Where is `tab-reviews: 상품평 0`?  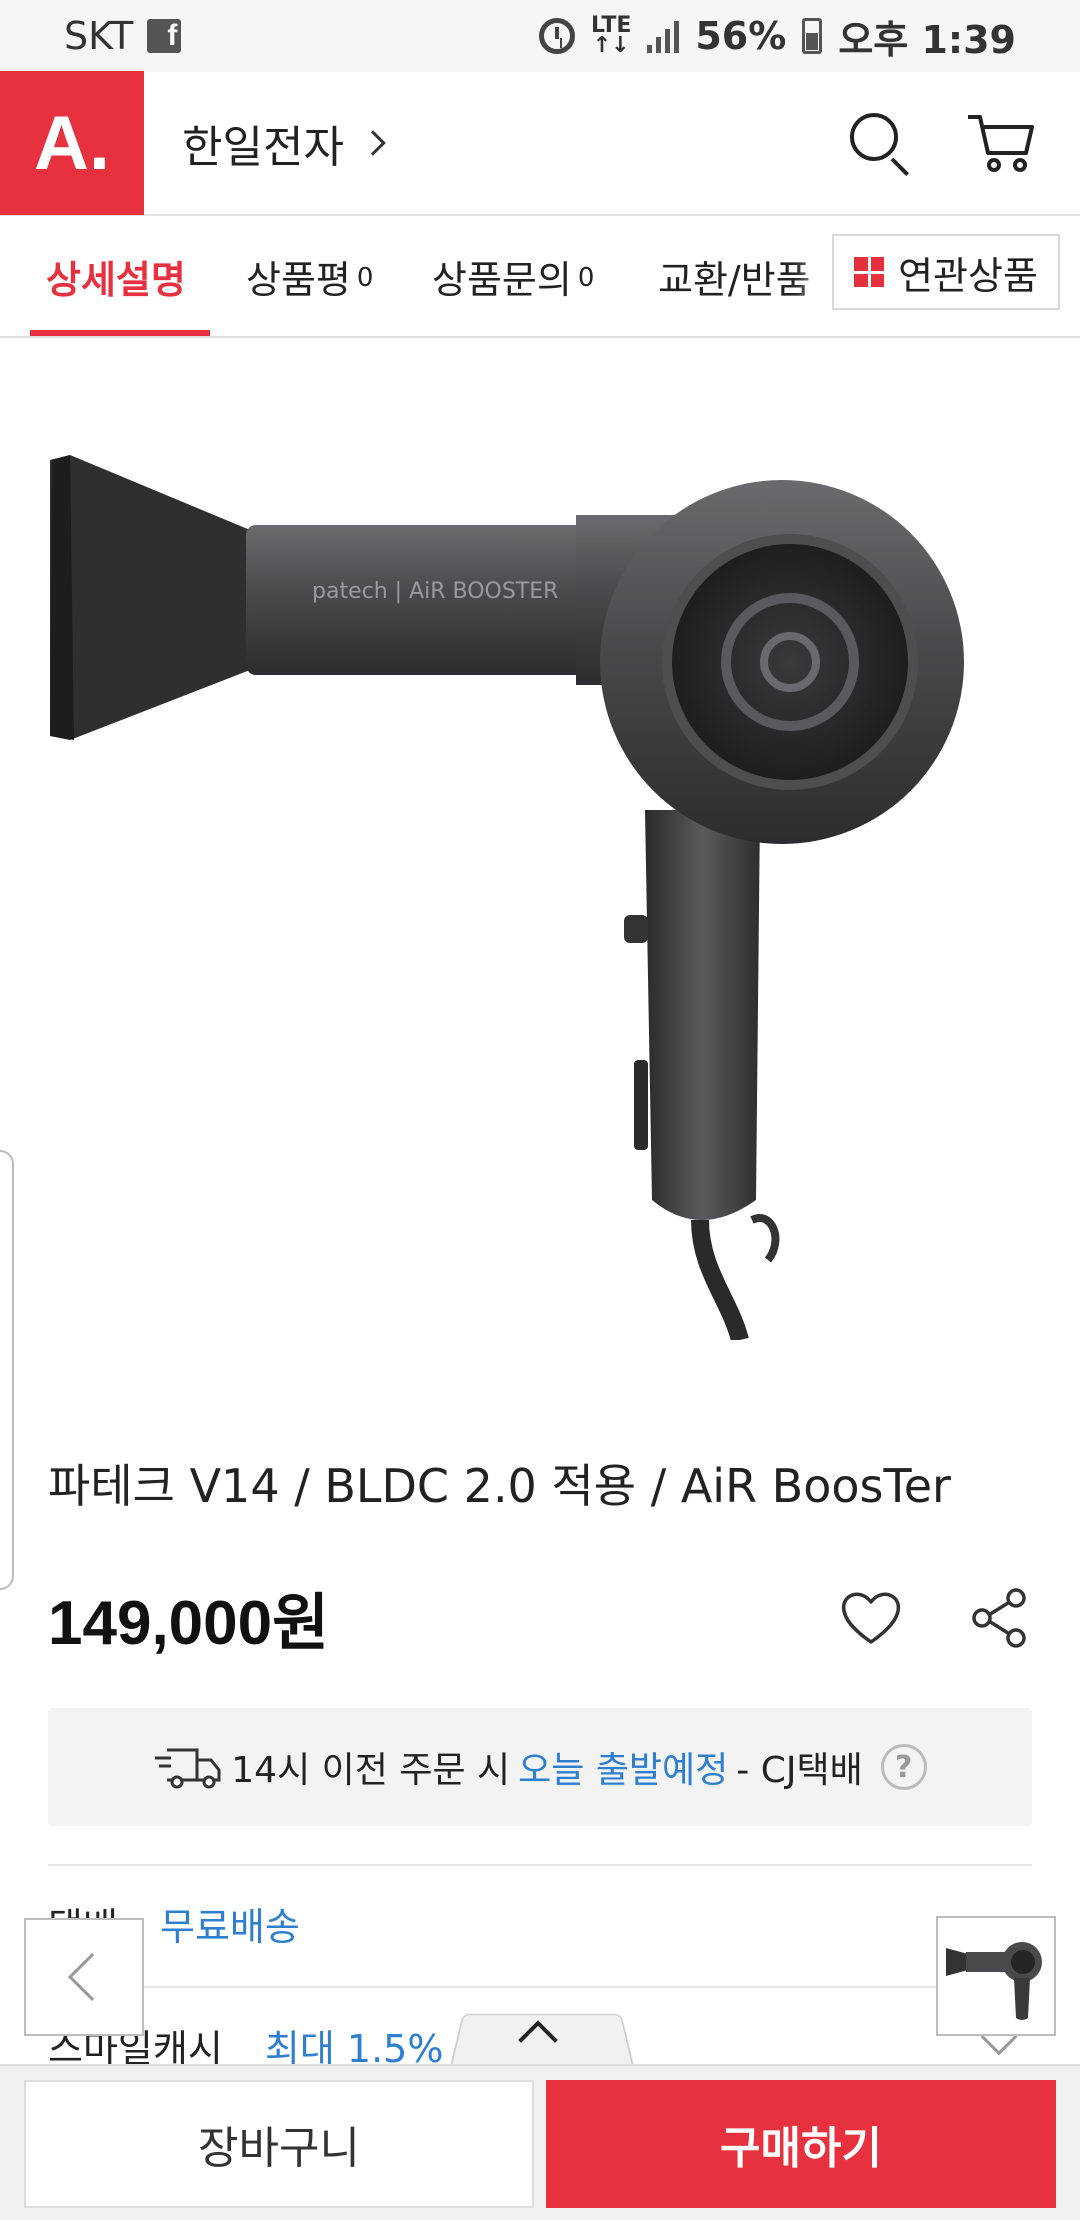 tab-reviews: 상품평 0 is located at coordinates (309, 276).